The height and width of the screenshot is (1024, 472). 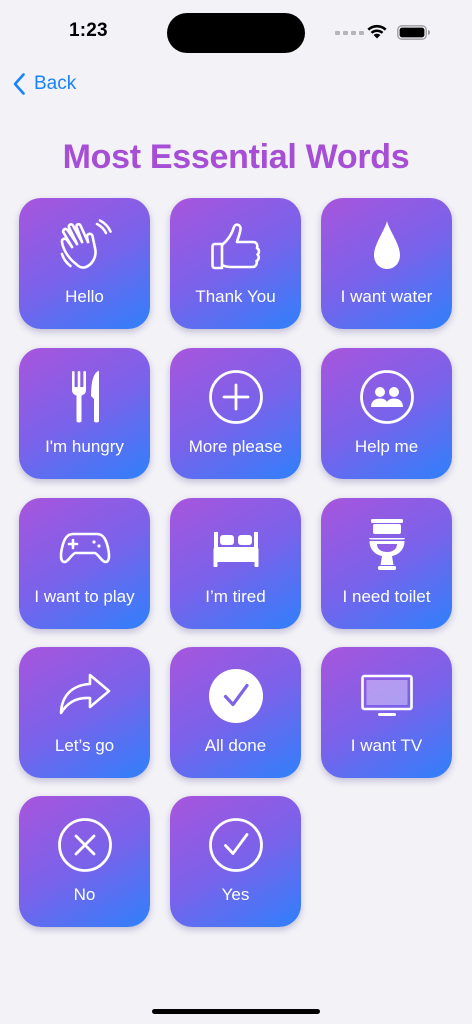 I want to click on thumbs-up-icon, so click(x=235, y=246).